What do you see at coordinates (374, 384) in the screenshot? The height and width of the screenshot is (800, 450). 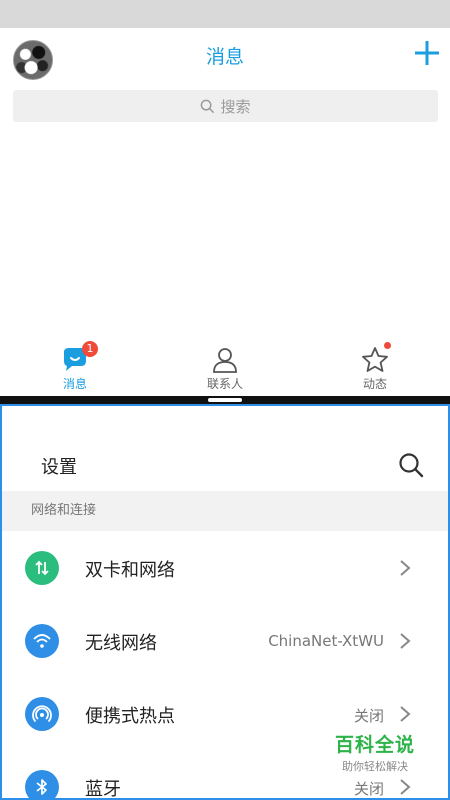 I see `tab-label: 动态` at bounding box center [374, 384].